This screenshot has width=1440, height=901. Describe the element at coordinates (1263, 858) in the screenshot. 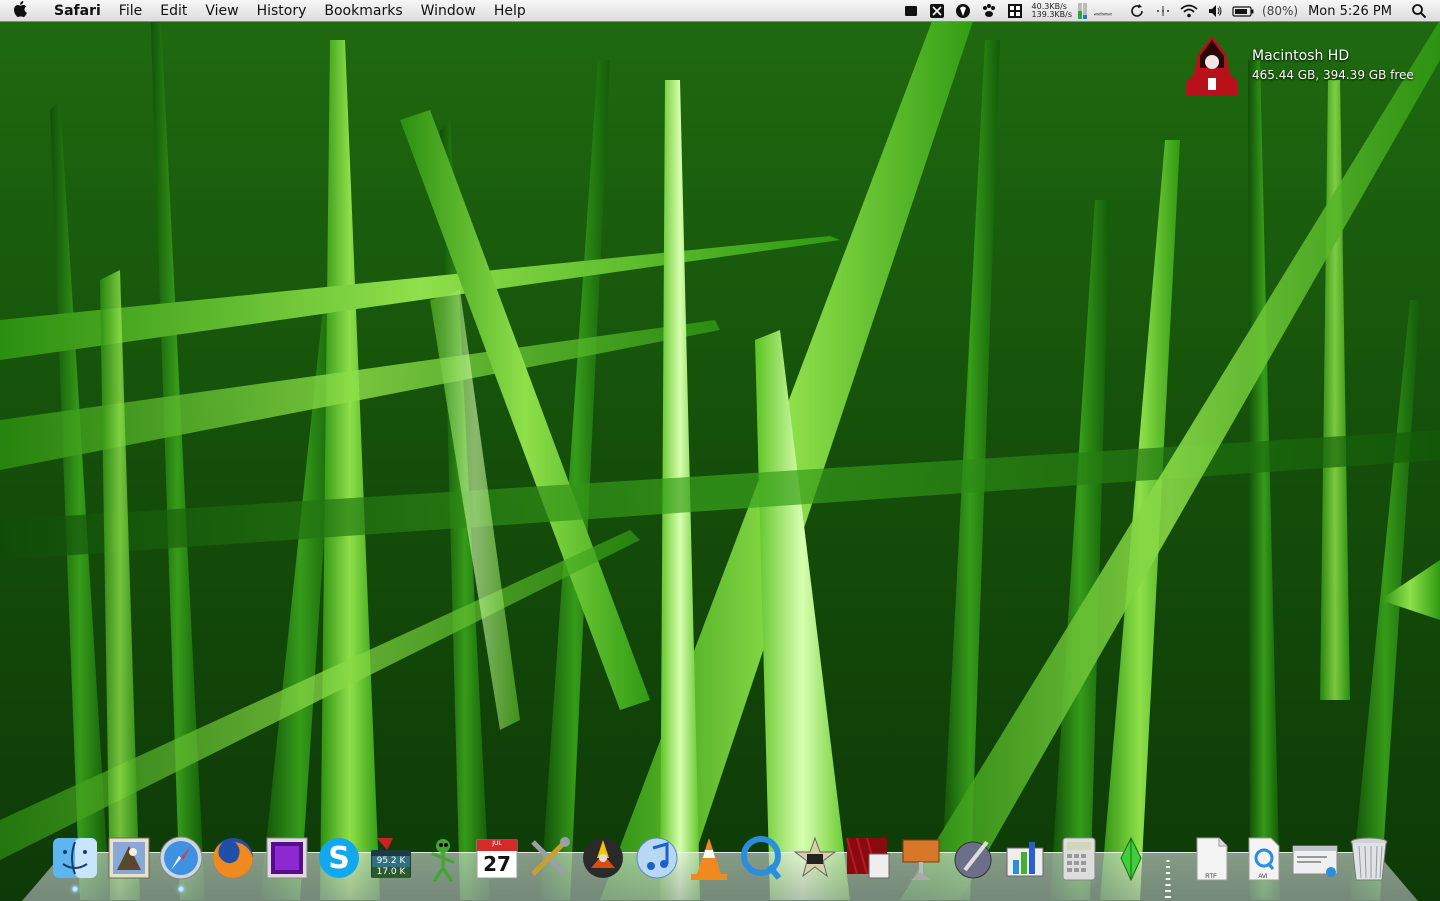

I see `dock-avi-document: AVI` at that location.